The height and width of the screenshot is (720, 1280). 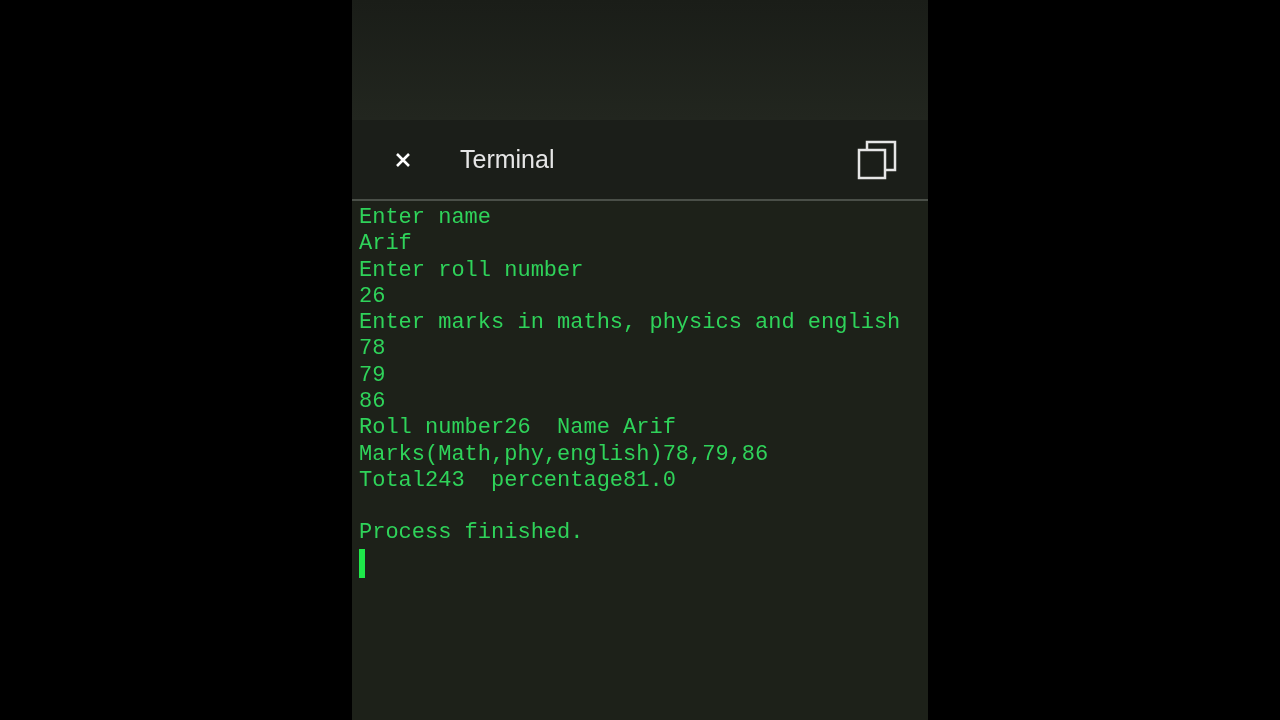 I want to click on output-line: 78, so click(x=372, y=349).